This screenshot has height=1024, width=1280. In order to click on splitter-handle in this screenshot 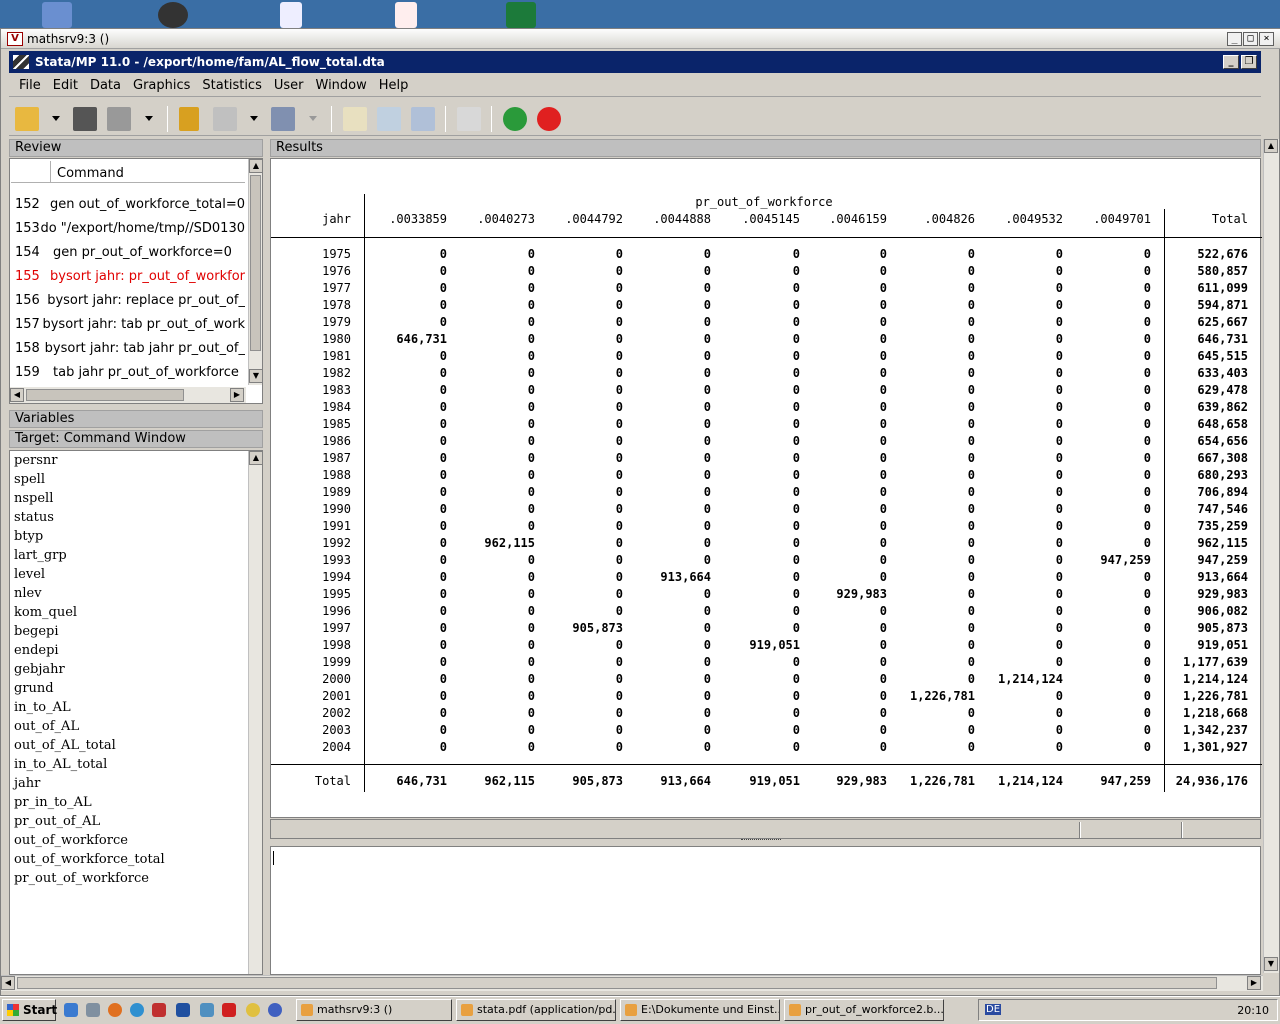, I will do `click(761, 841)`.